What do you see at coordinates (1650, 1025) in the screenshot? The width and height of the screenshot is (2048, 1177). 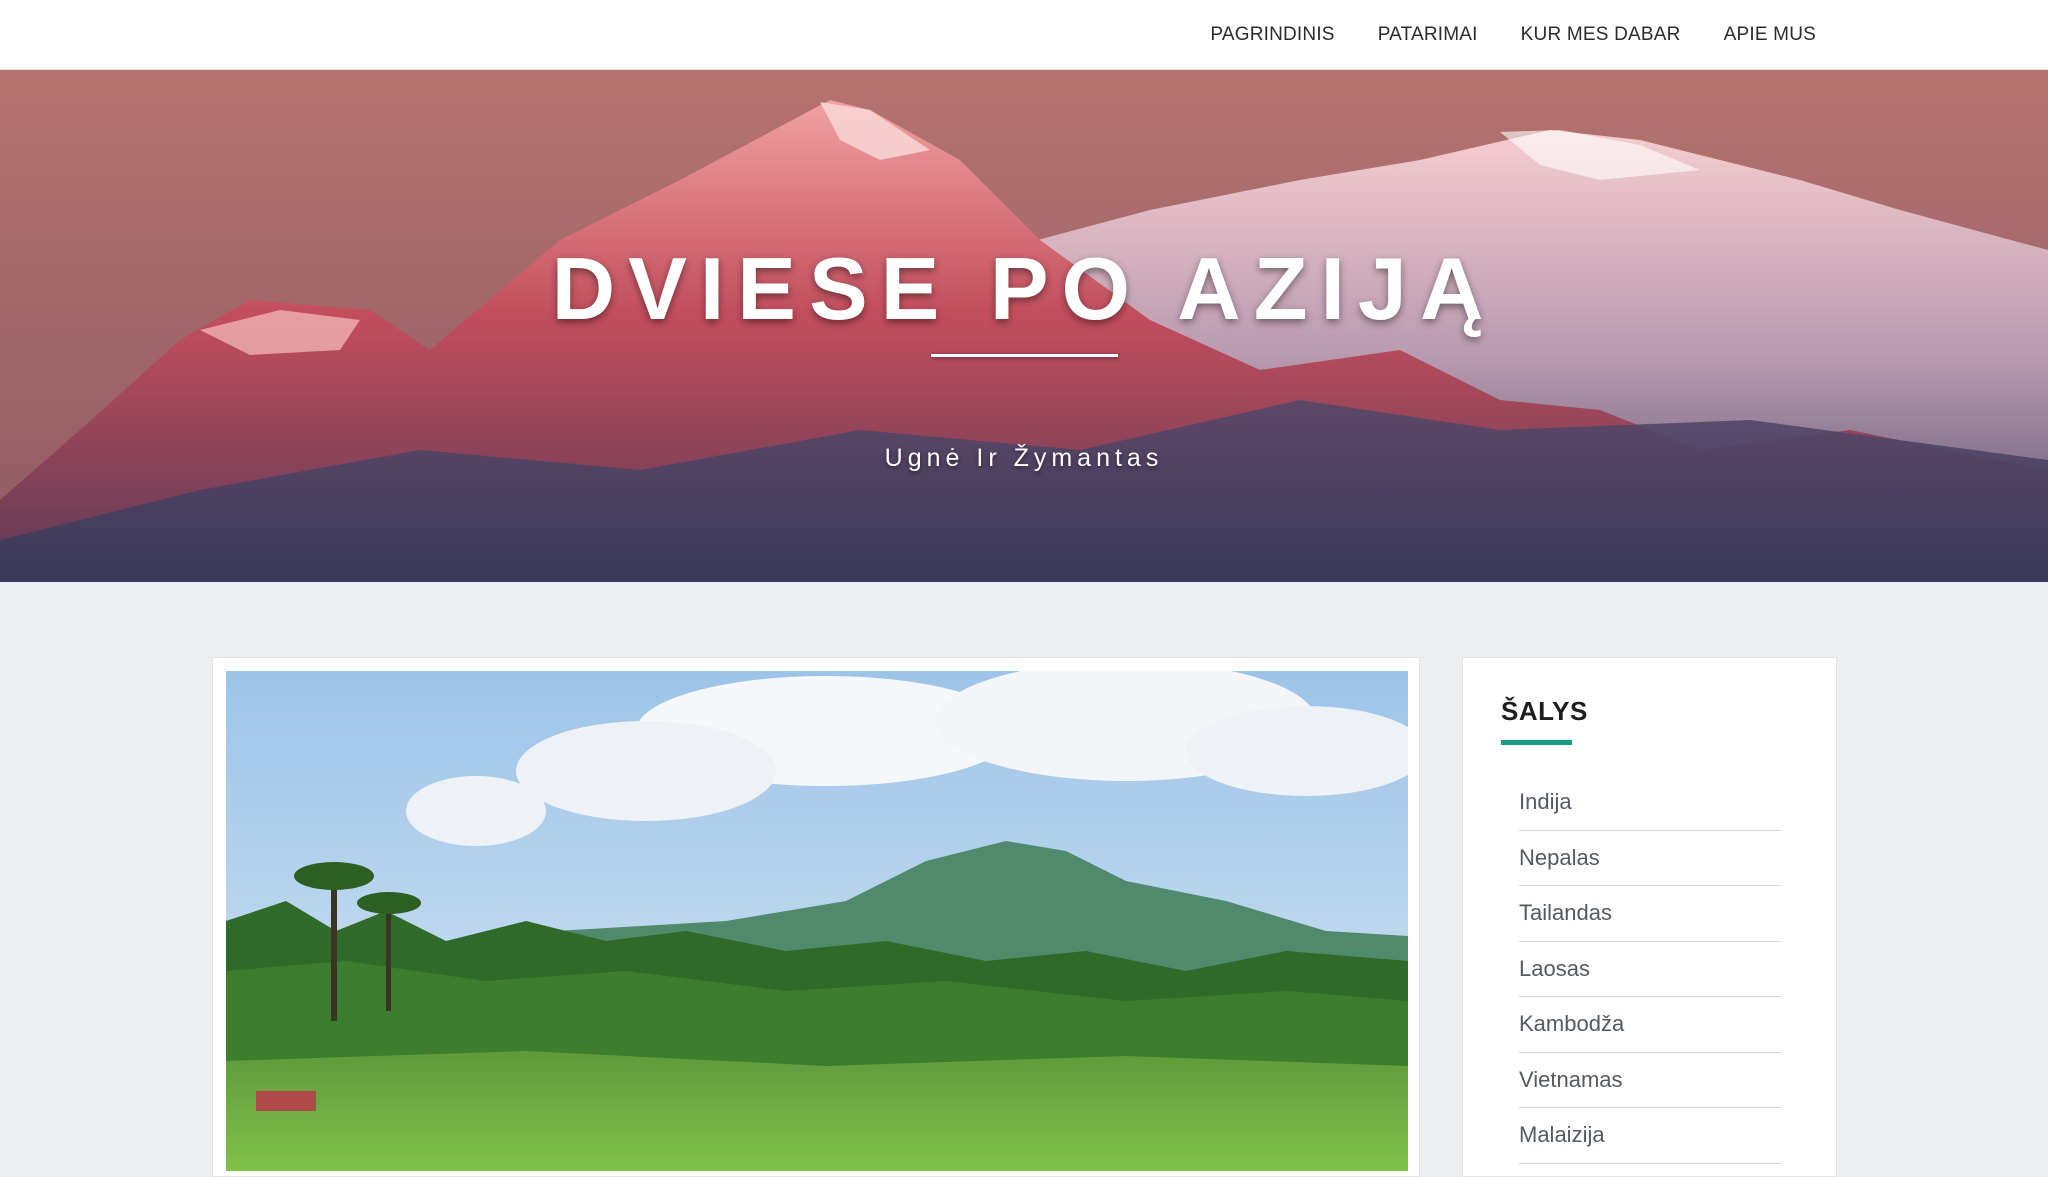 I see `list-item: Kambodža` at bounding box center [1650, 1025].